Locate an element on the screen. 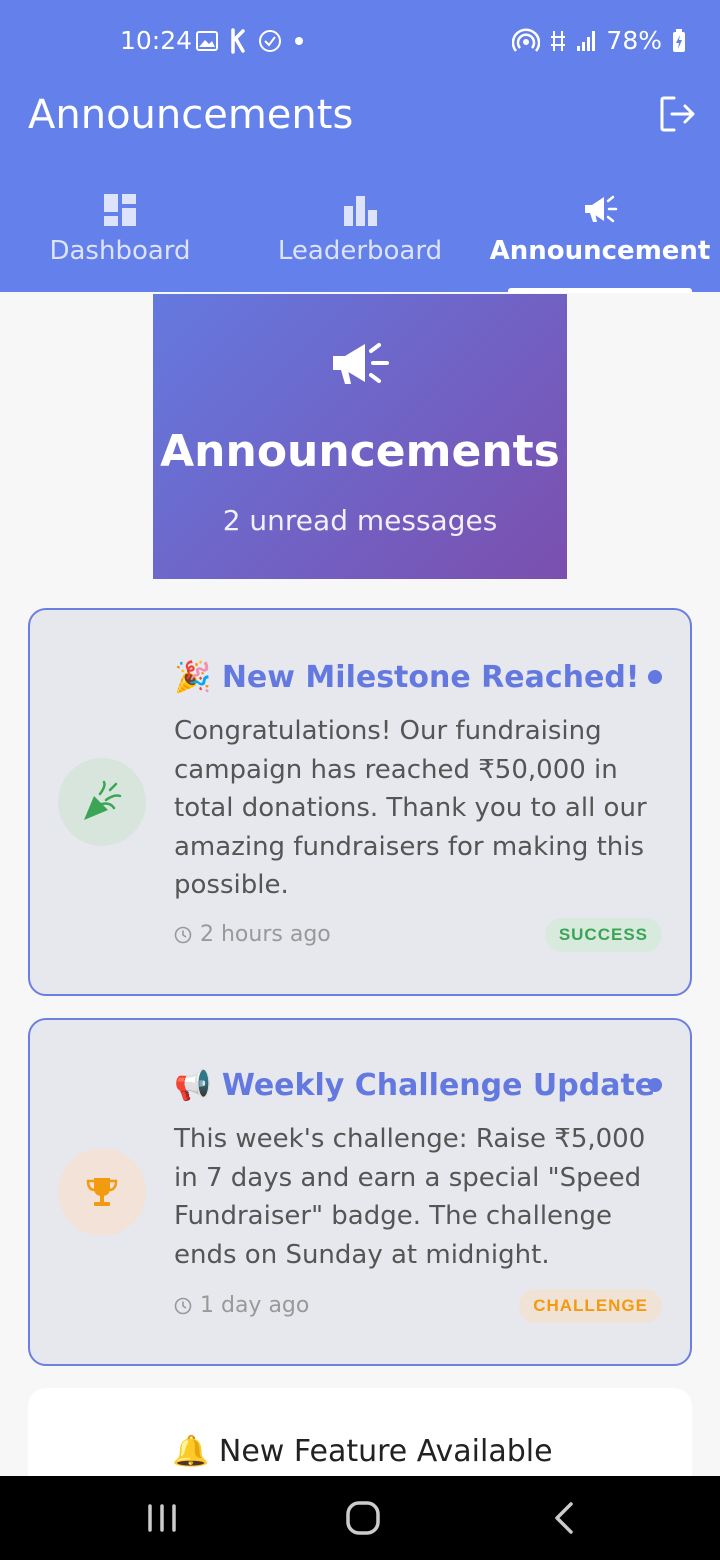 The height and width of the screenshot is (1560, 720). status-left-icons is located at coordinates (250, 41).